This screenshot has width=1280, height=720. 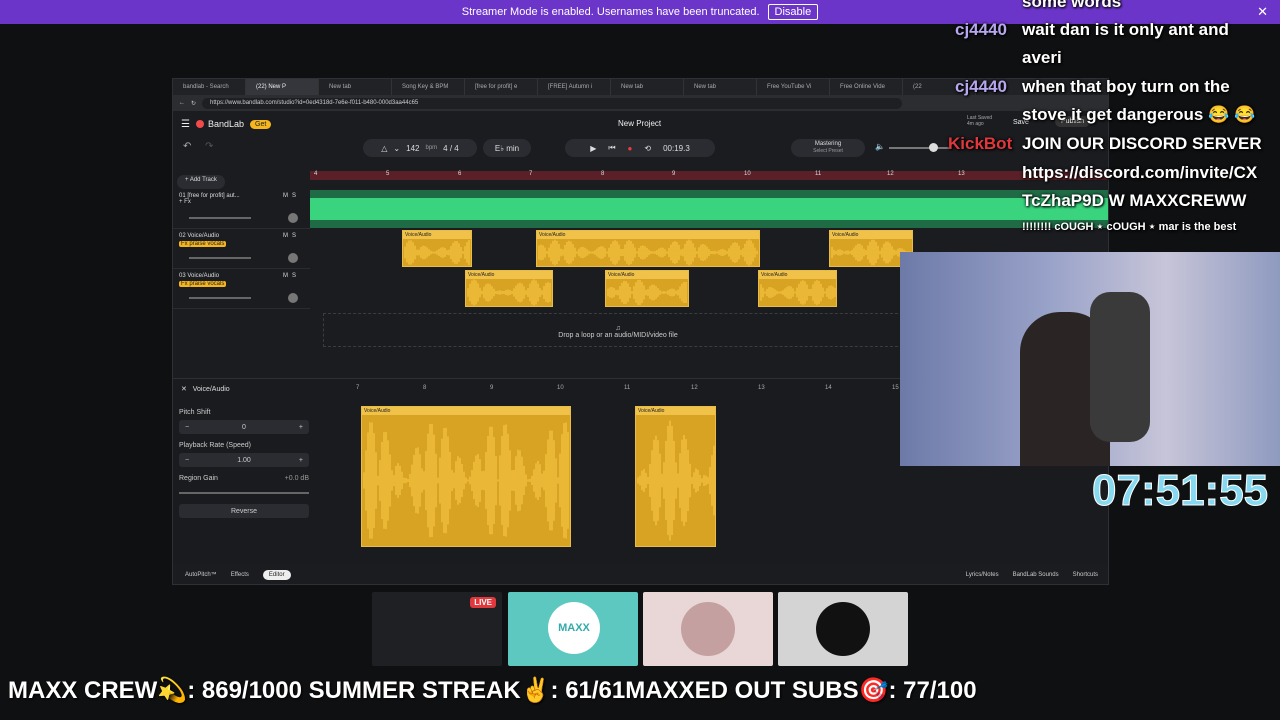 I want to click on bpm-value: 142, so click(x=413, y=148).